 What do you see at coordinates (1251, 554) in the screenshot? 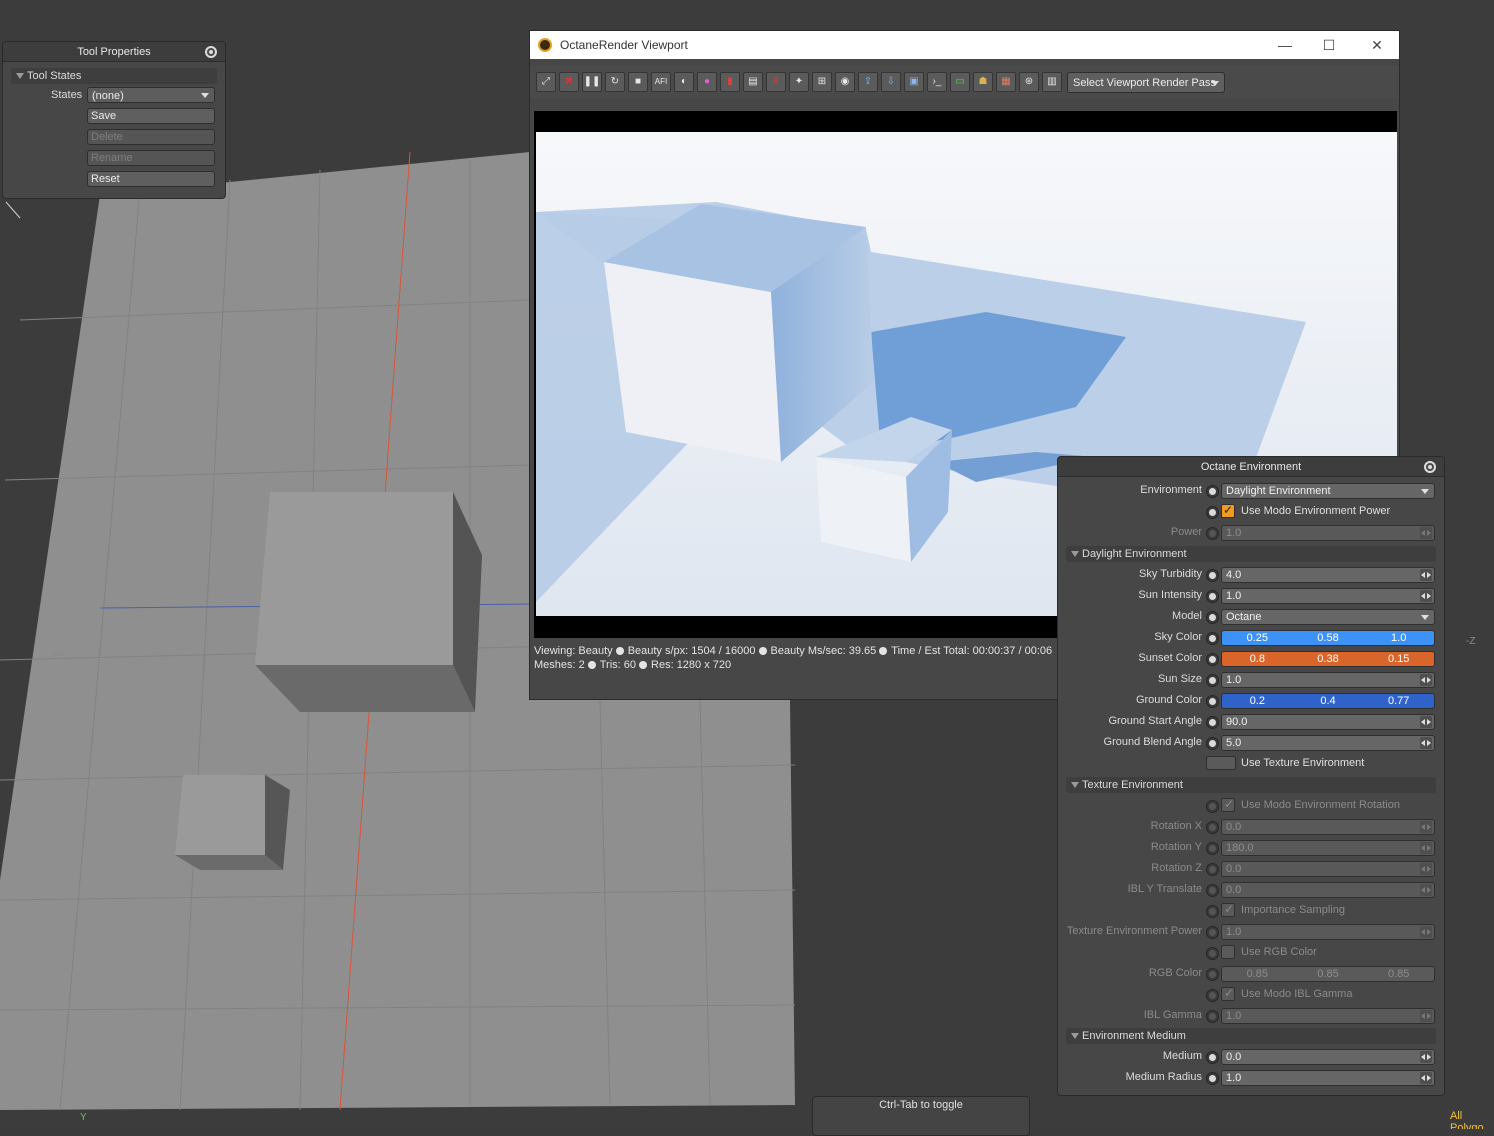
I see `daylight-environment-section: Daylight Environment` at bounding box center [1251, 554].